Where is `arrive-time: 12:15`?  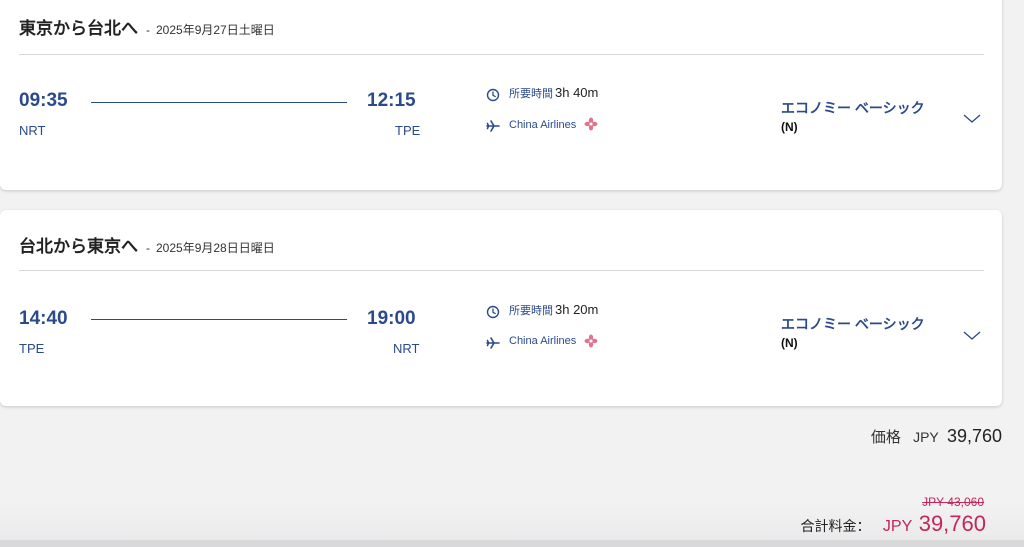 arrive-time: 12:15 is located at coordinates (391, 100).